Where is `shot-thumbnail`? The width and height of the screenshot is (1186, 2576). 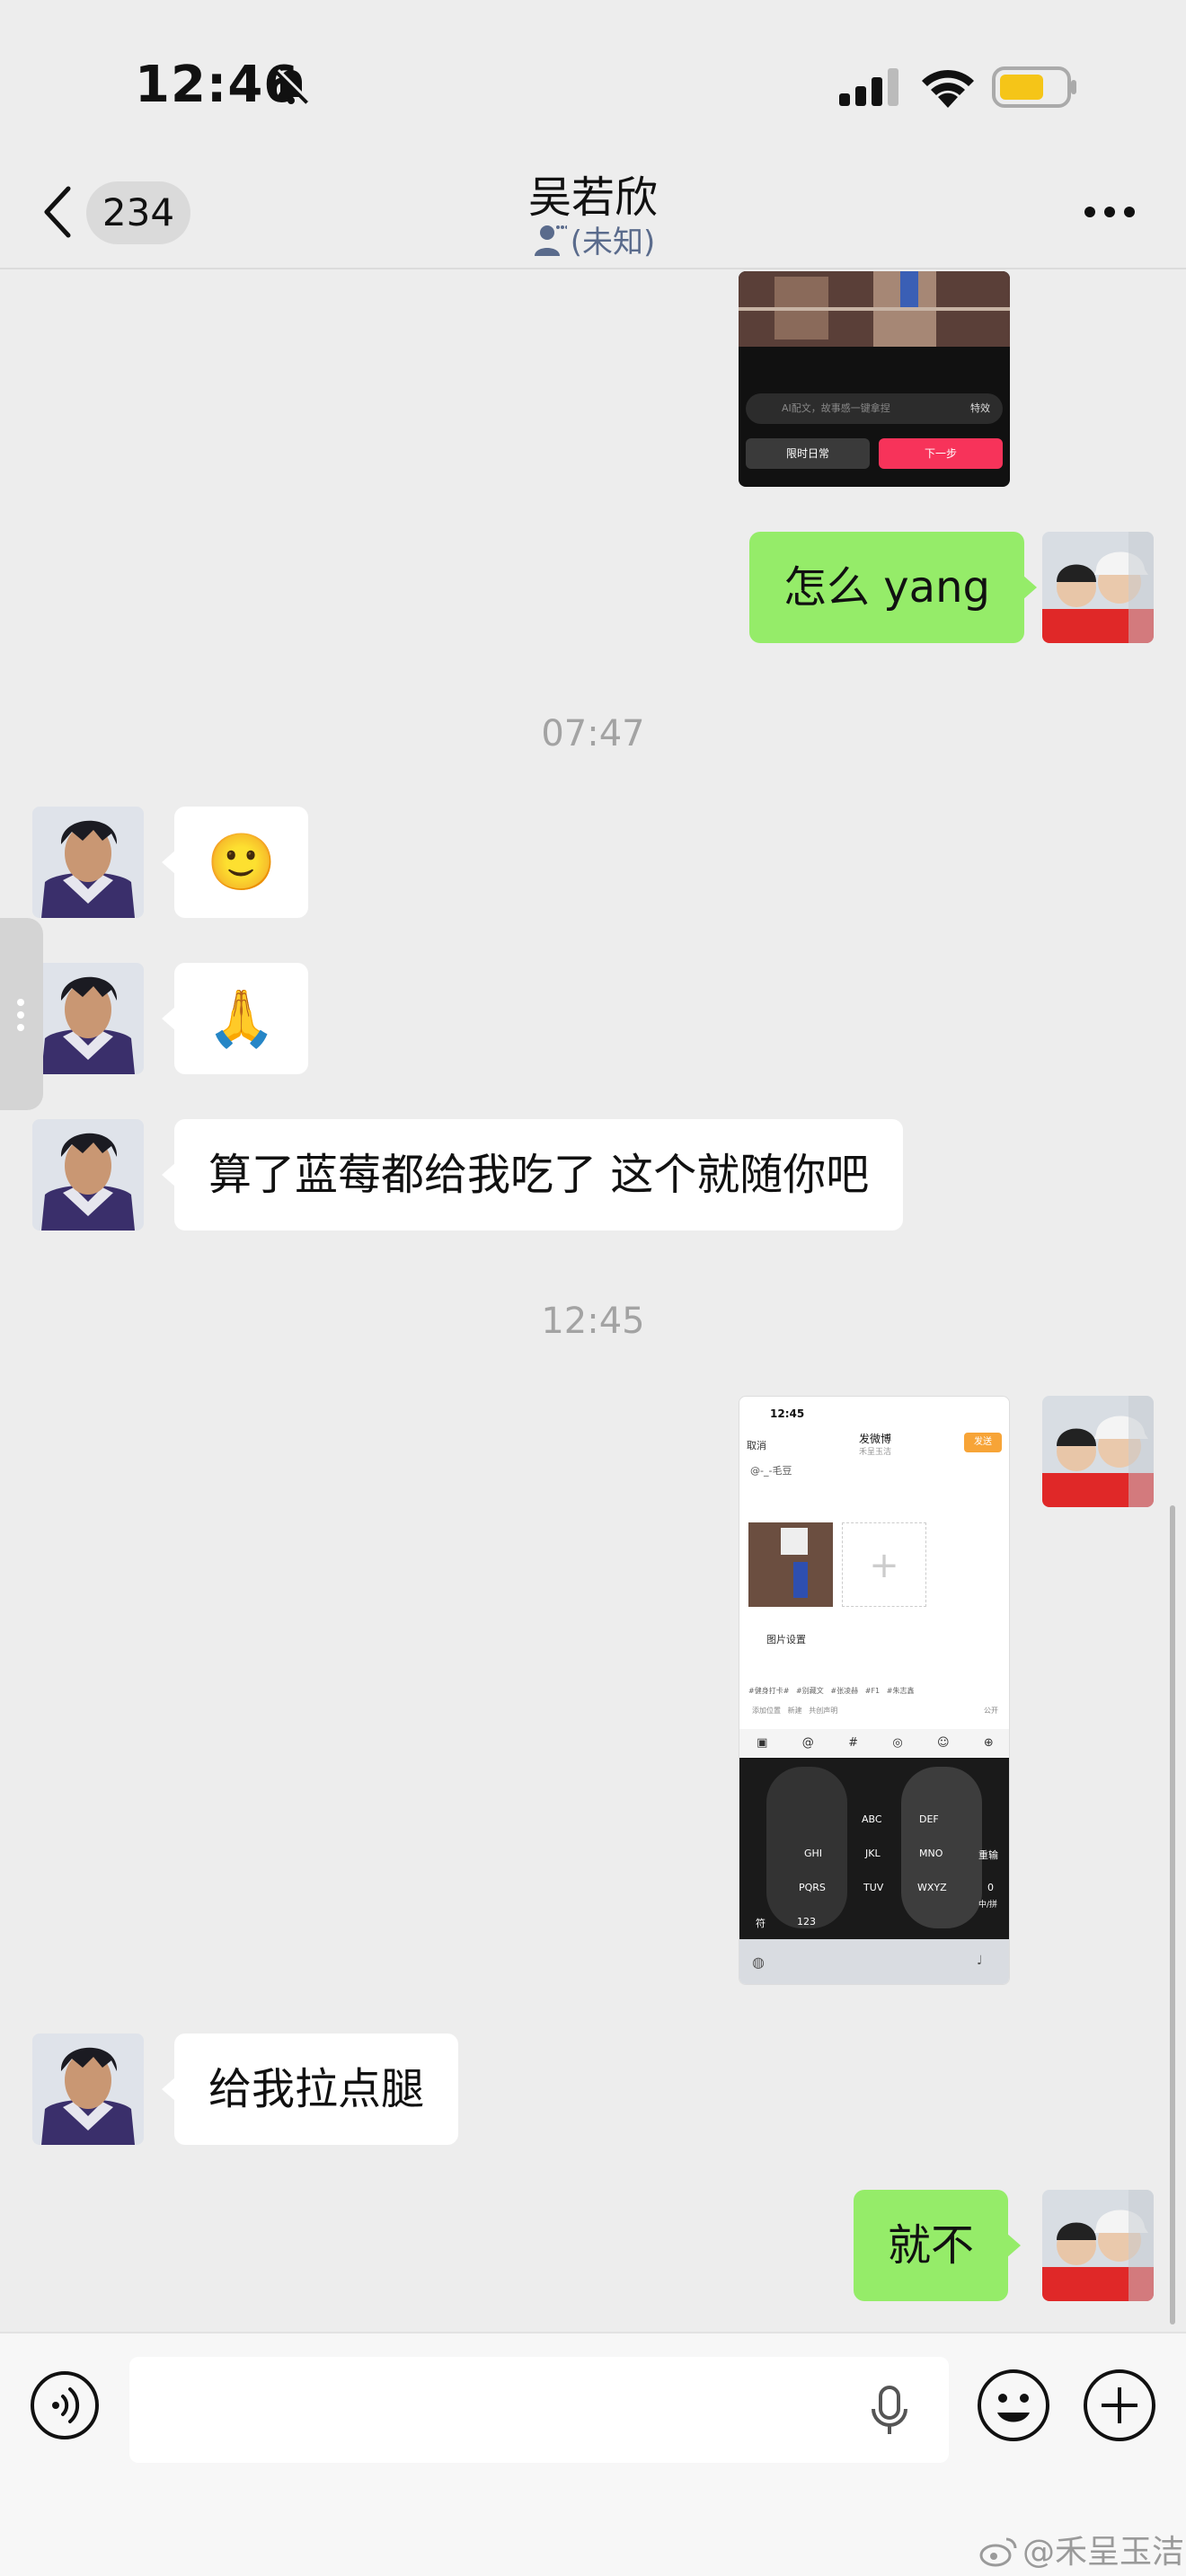
shot-thumbnail is located at coordinates (790, 1564).